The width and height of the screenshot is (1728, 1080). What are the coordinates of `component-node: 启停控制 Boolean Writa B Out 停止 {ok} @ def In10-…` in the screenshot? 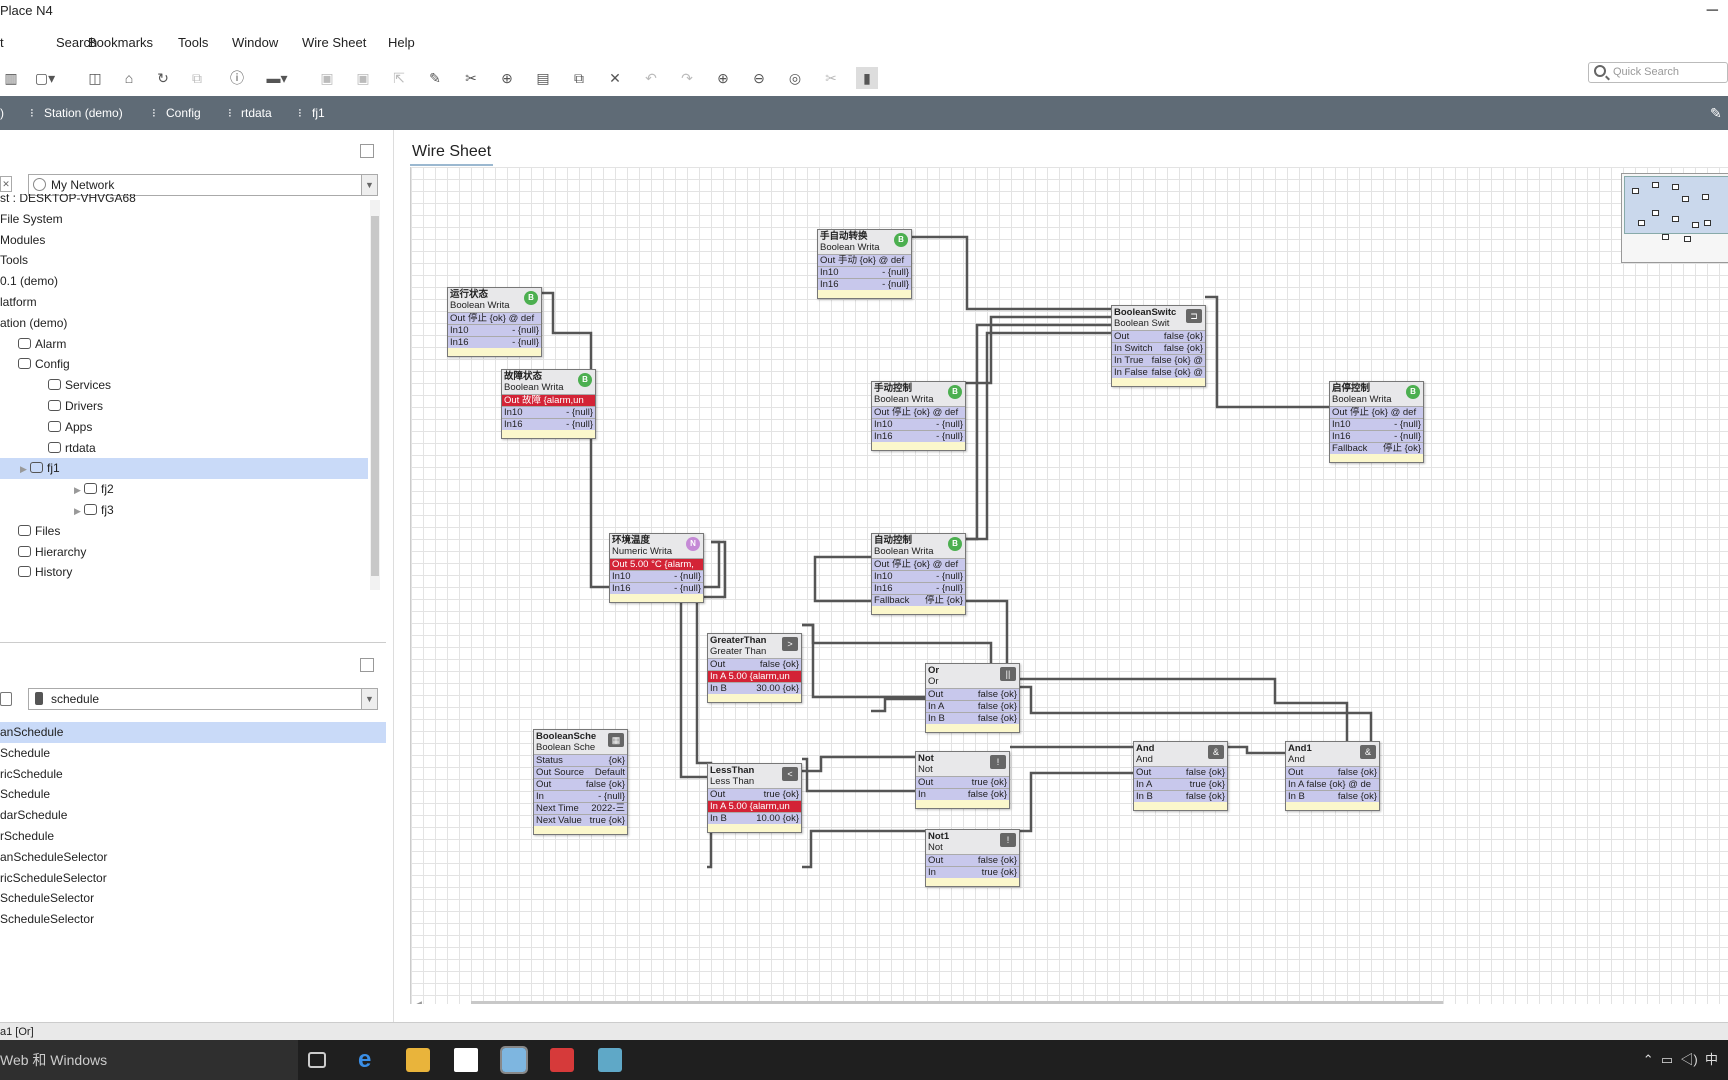 It's located at (1376, 422).